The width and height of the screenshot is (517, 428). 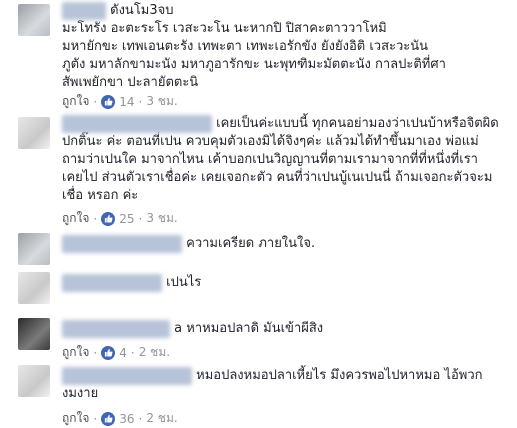 I want to click on like-count: 14, so click(x=126, y=102).